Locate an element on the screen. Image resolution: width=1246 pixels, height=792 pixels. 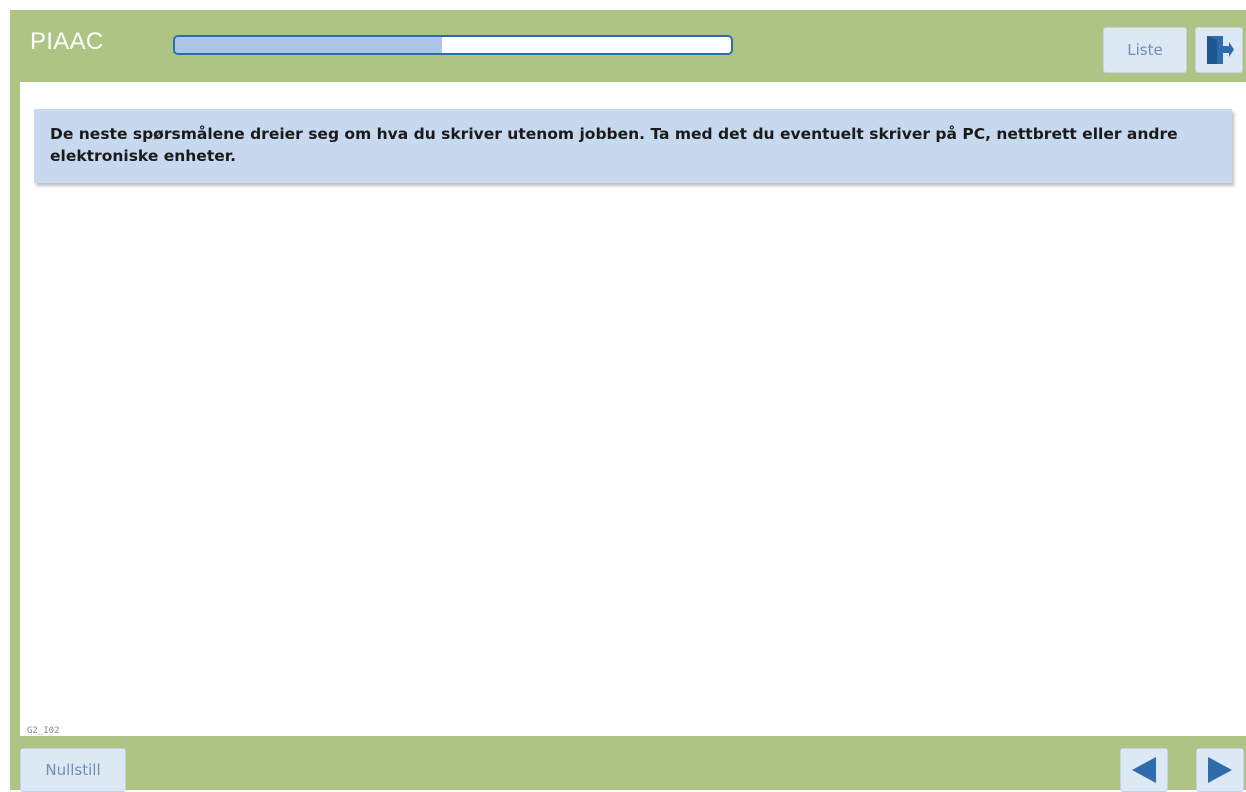
triangle-left-icon is located at coordinates (1144, 770).